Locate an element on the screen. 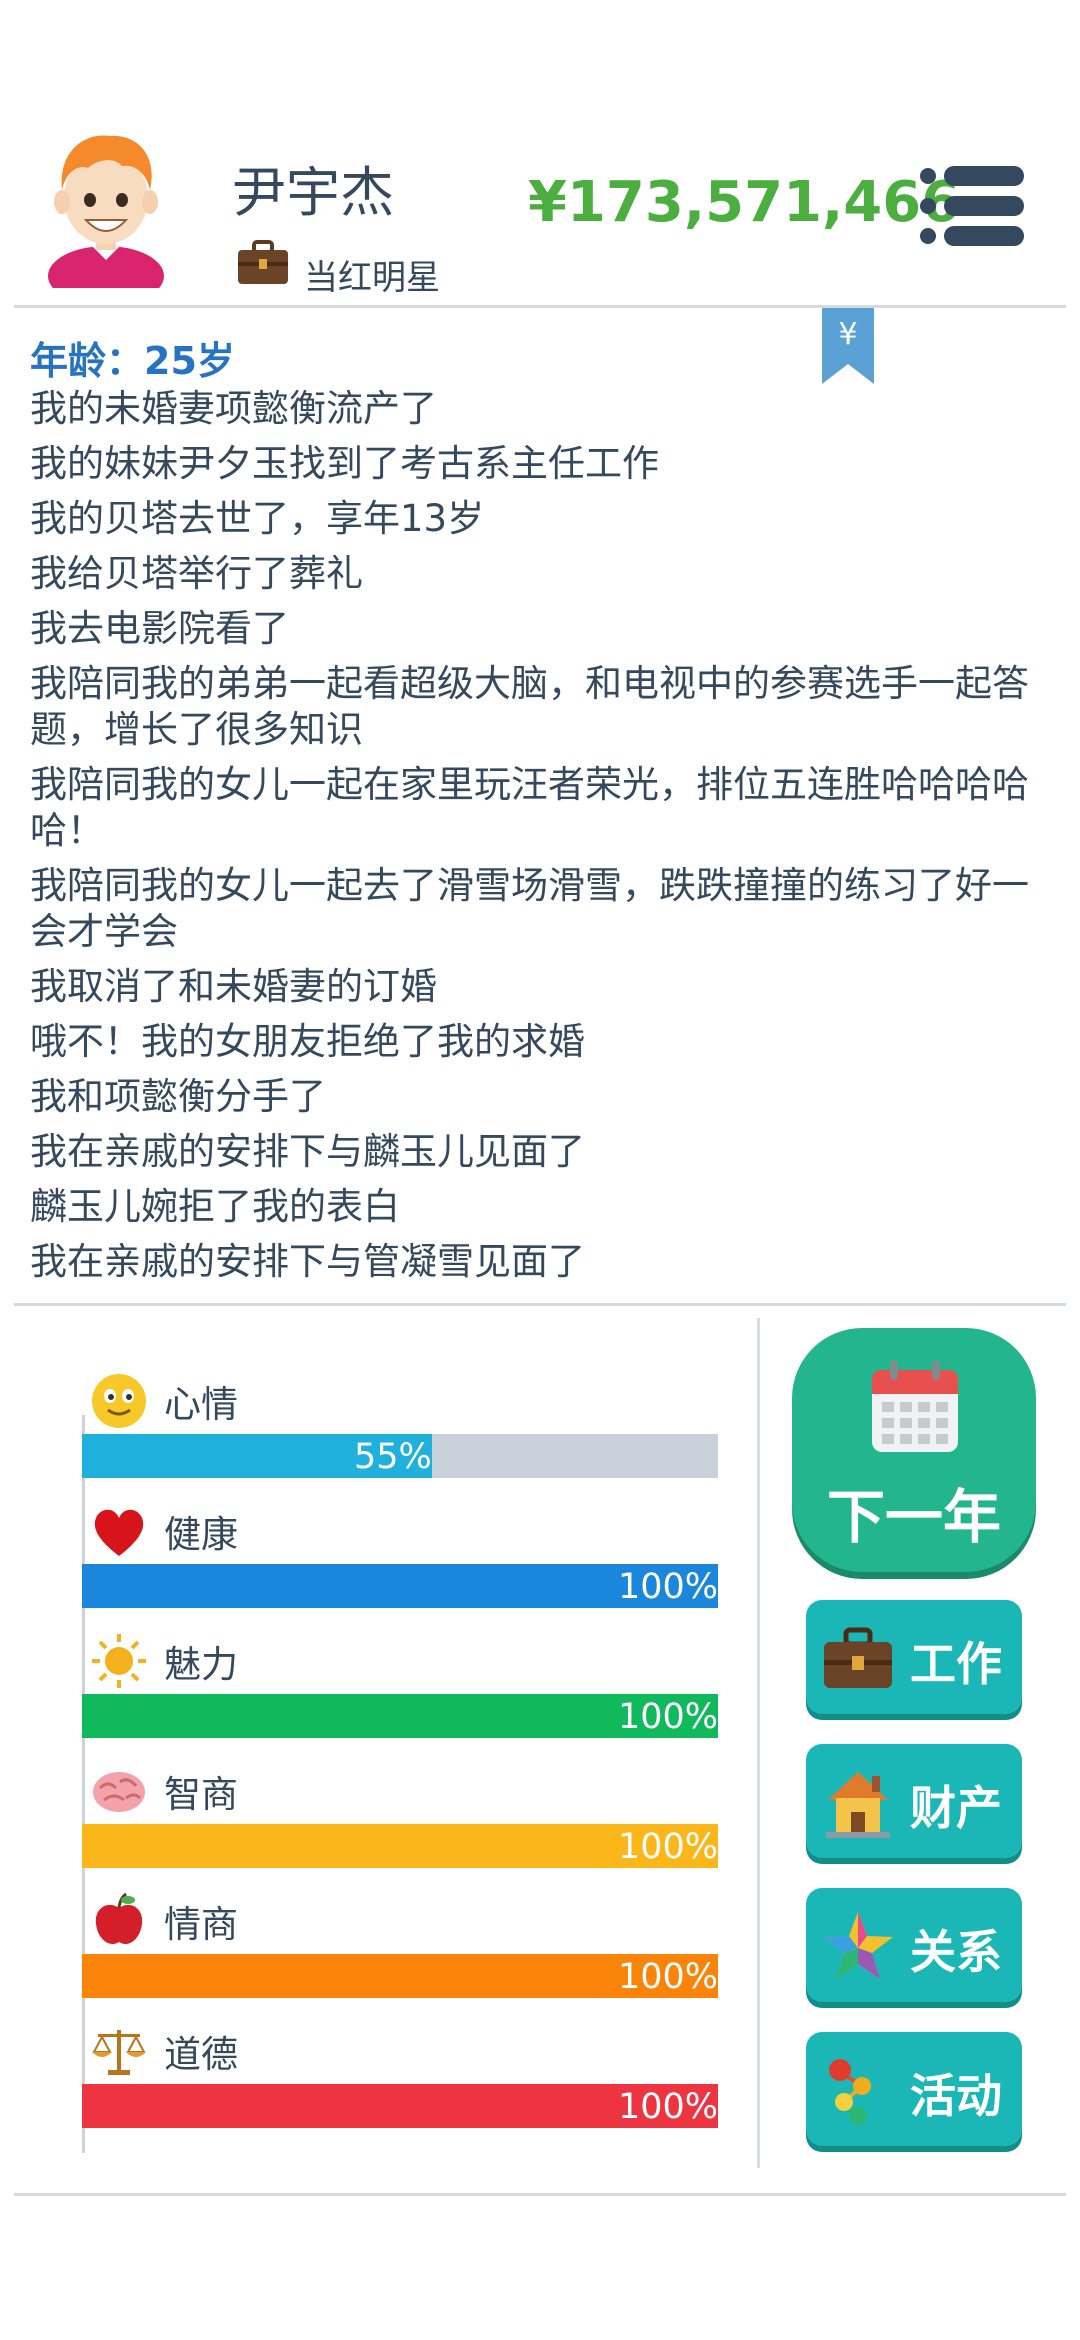  log-entry: 我陪同我的女儿一起在家里玩汪者荣光，排位五连胜哈哈哈哈哈！ is located at coordinates (529, 807).